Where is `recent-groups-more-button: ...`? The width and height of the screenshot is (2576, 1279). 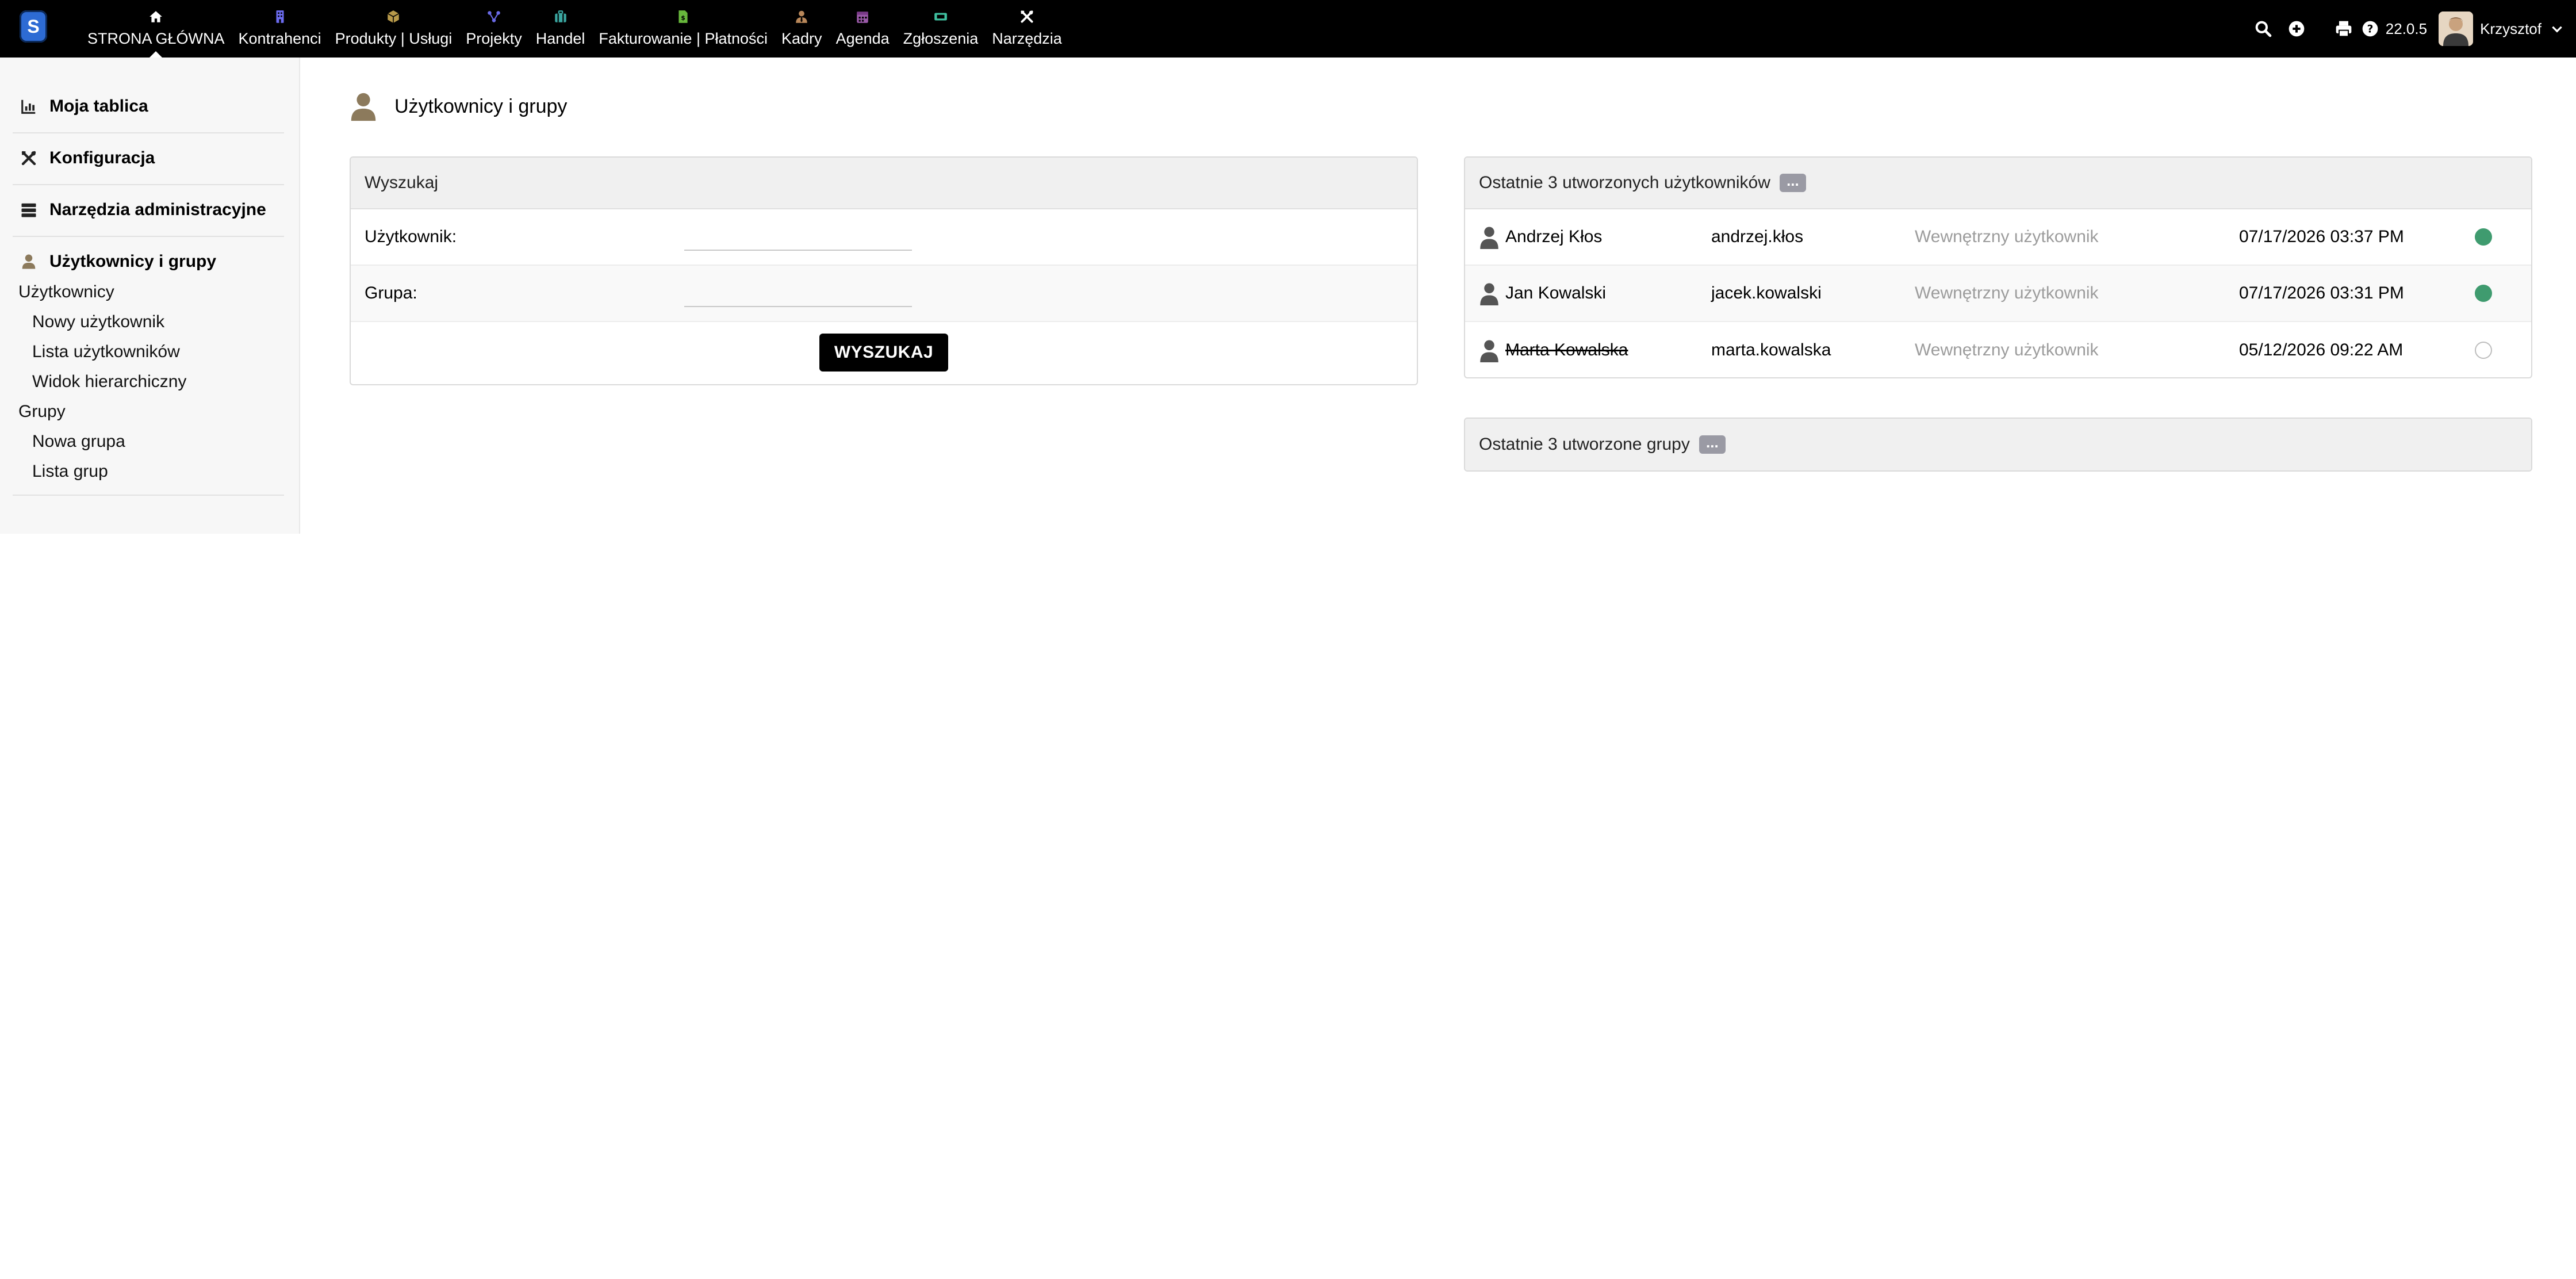
recent-groups-more-button: ... is located at coordinates (1712, 444).